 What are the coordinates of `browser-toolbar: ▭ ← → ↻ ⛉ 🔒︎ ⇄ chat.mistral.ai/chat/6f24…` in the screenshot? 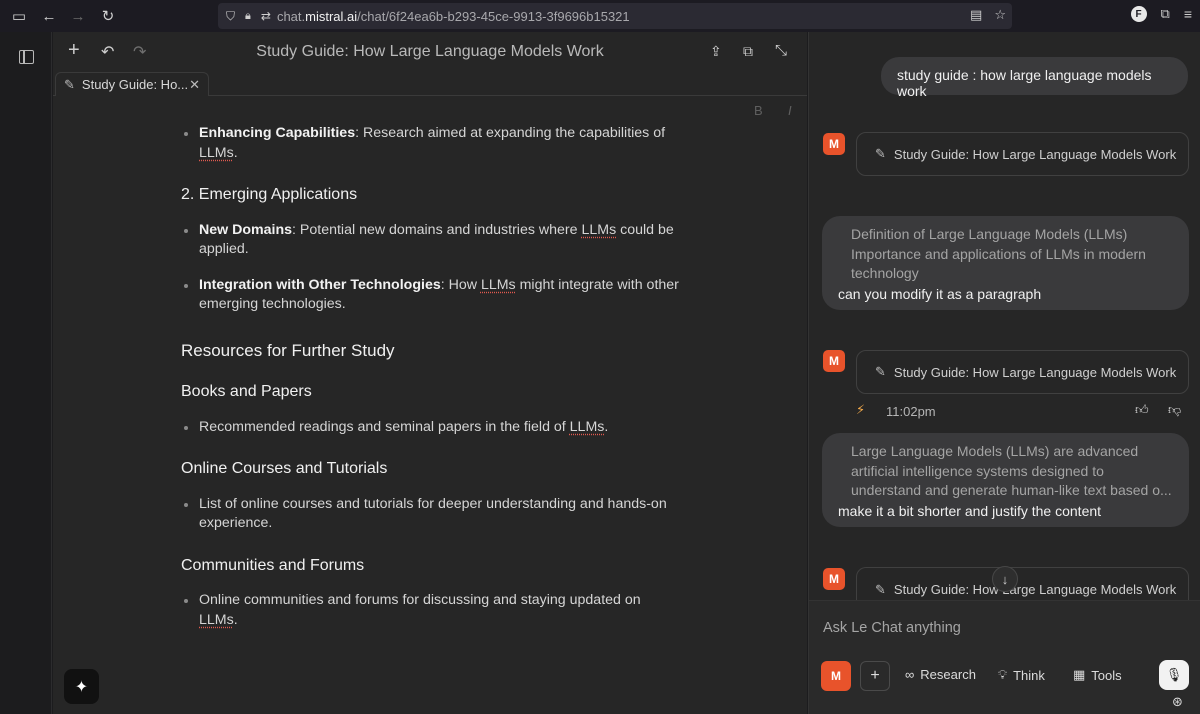 It's located at (600, 16).